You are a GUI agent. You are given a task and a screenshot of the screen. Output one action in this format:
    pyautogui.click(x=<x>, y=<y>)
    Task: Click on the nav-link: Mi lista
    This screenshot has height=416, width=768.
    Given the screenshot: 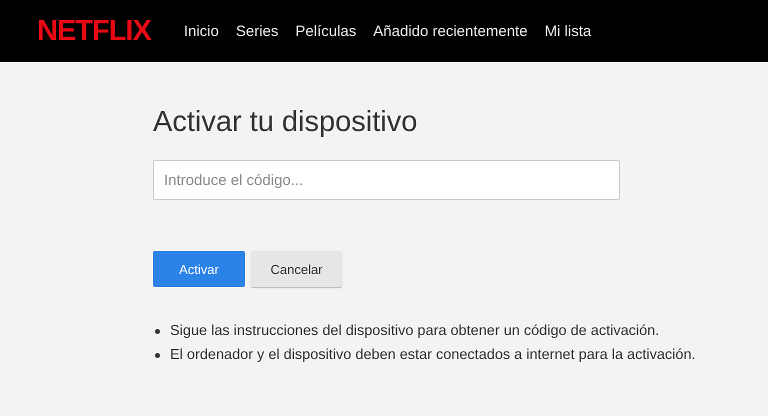 What is the action you would take?
    pyautogui.click(x=568, y=31)
    